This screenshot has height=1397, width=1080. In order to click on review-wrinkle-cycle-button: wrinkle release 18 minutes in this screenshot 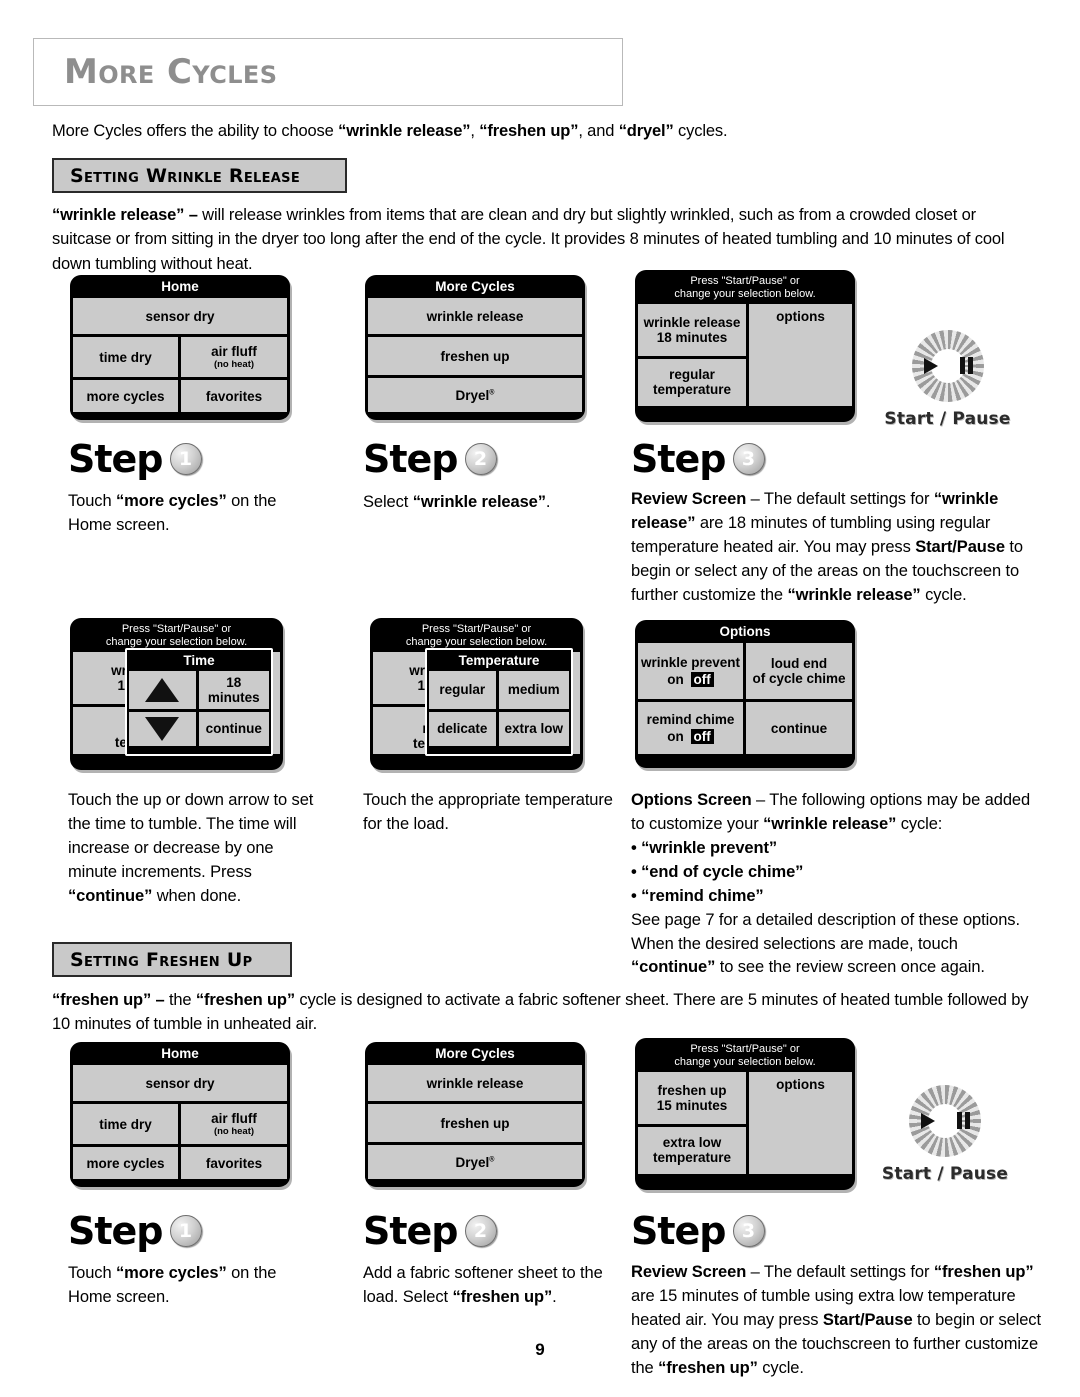, I will do `click(692, 329)`.